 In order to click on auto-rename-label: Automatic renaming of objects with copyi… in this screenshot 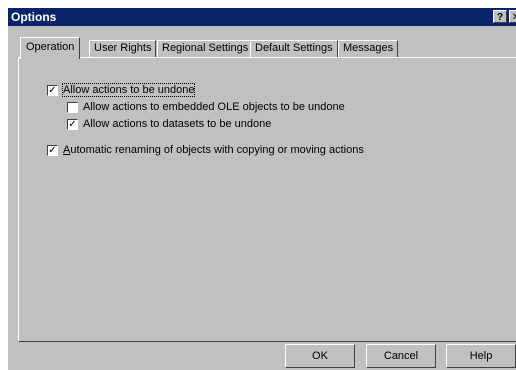, I will do `click(213, 150)`.